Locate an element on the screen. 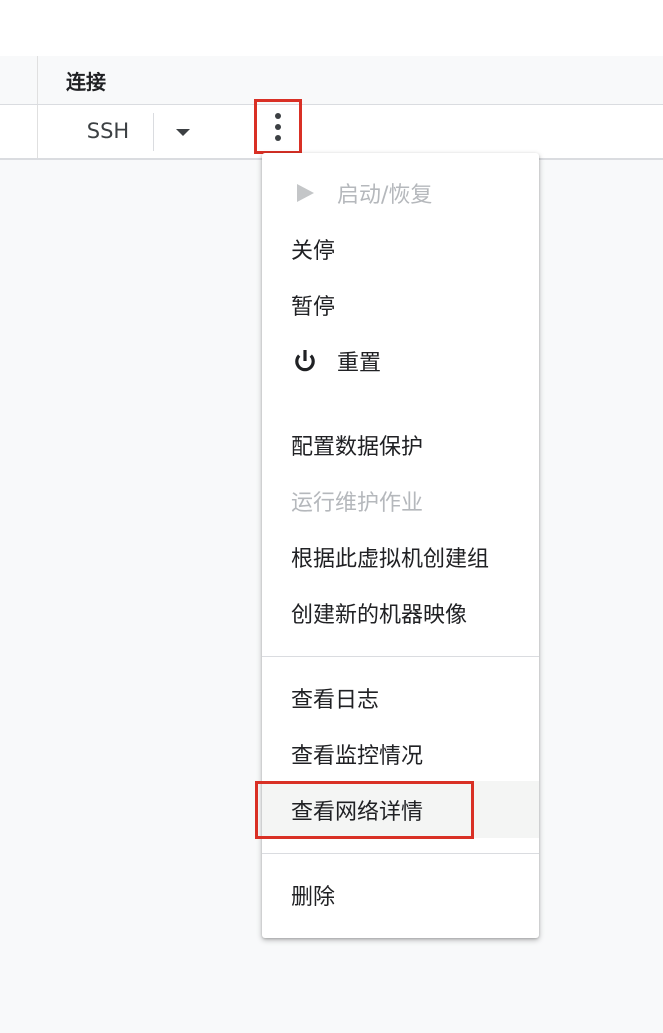  more-actions-button is located at coordinates (278, 126).